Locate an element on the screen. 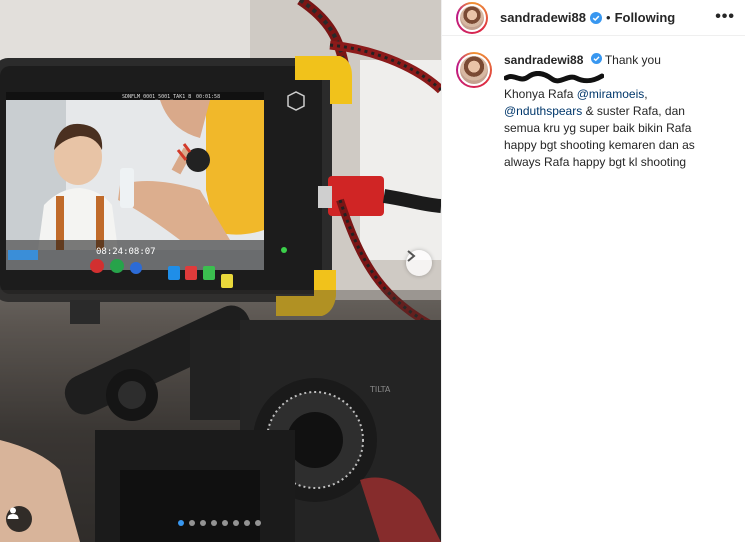 The width and height of the screenshot is (745, 542). tagged-users-button is located at coordinates (19, 519).